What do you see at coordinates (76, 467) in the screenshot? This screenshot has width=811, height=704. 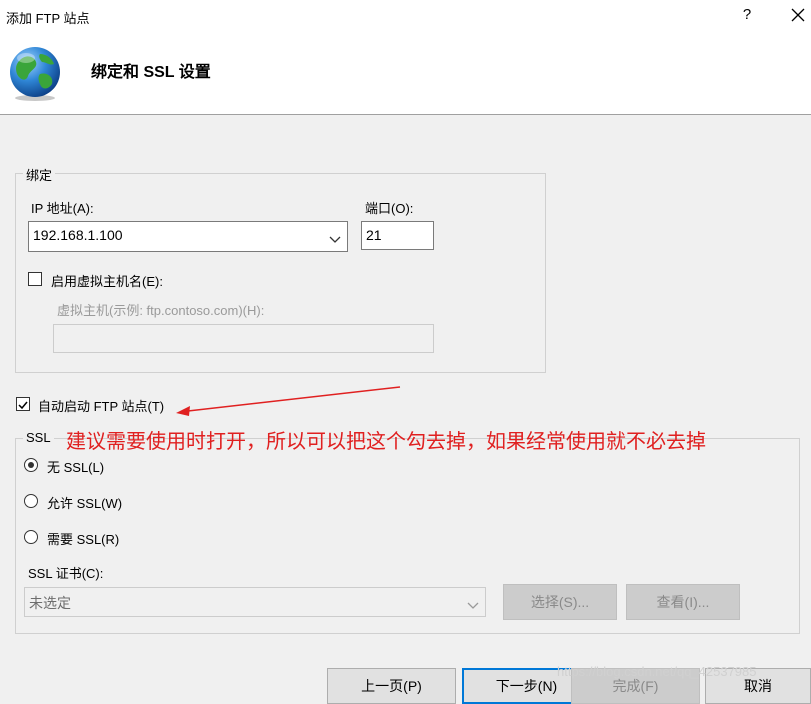 I see `ssl-none-label: 无 SSL(L)` at bounding box center [76, 467].